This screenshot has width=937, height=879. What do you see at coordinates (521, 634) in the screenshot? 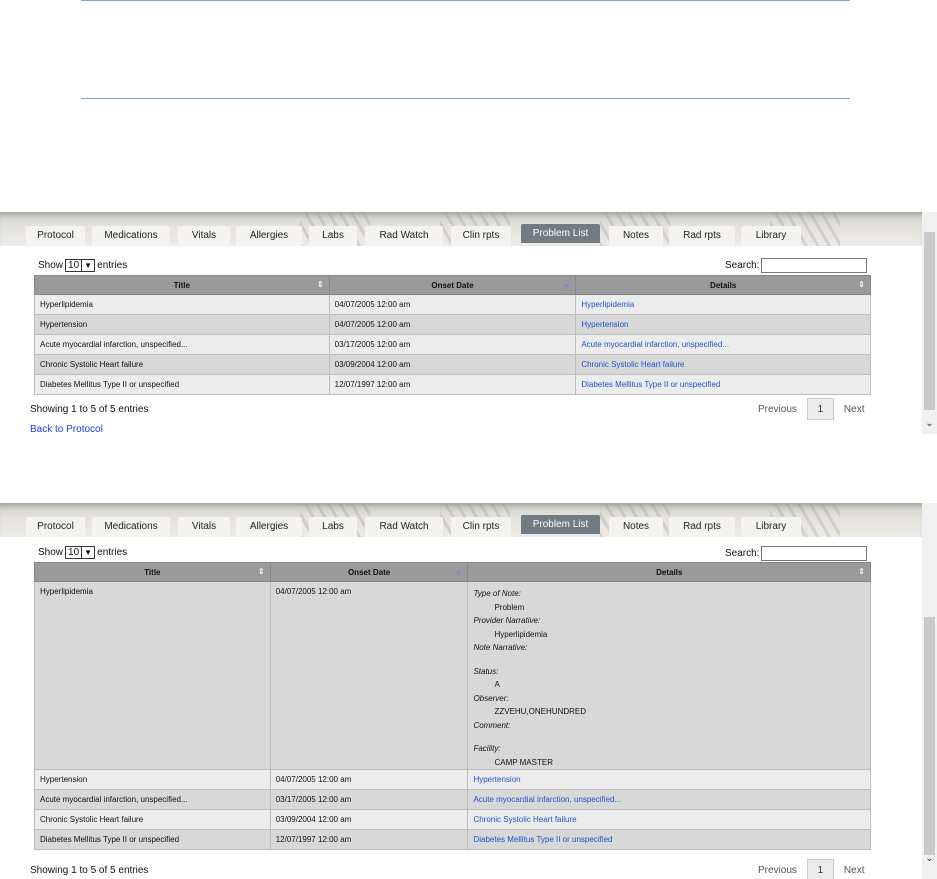
I see `narrative-value: Hyperlipidemia` at bounding box center [521, 634].